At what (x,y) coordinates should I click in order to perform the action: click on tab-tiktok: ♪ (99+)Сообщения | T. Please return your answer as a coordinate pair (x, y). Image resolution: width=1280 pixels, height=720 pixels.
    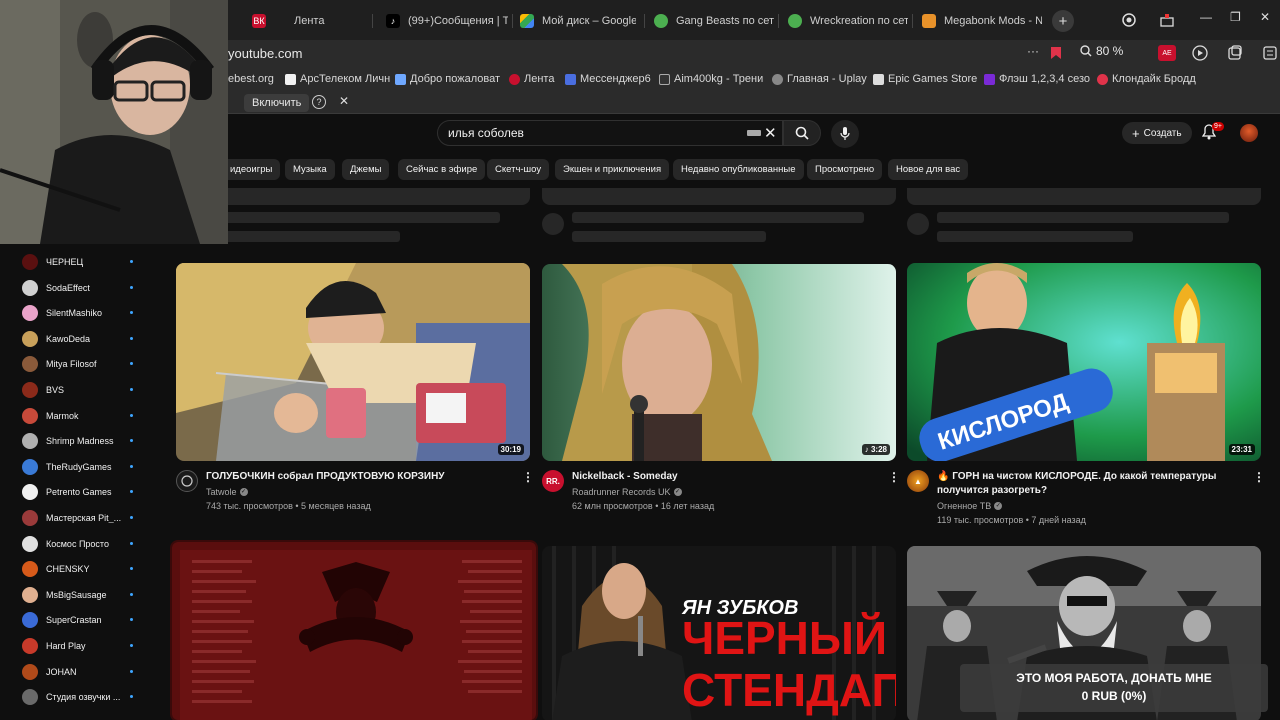
    Looking at the image, I should click on (447, 21).